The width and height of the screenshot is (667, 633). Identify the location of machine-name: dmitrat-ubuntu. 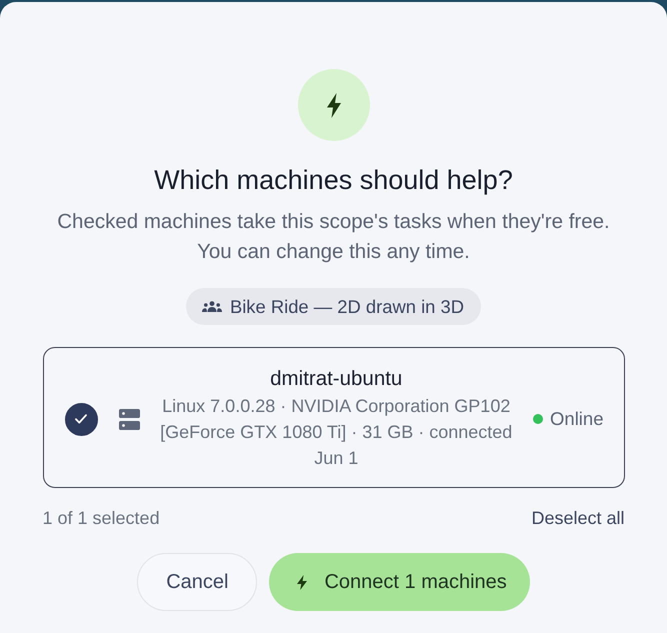
(336, 379).